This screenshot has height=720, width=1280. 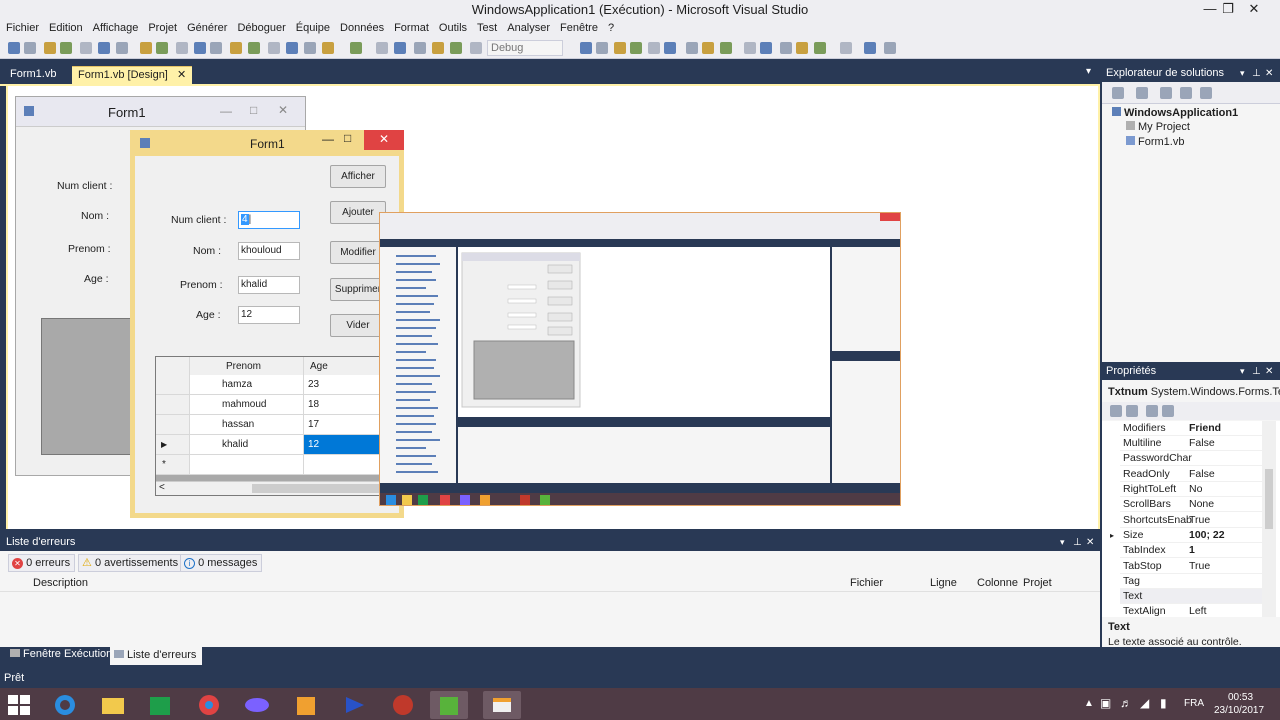 I want to click on vider-button: Vider, so click(x=358, y=325).